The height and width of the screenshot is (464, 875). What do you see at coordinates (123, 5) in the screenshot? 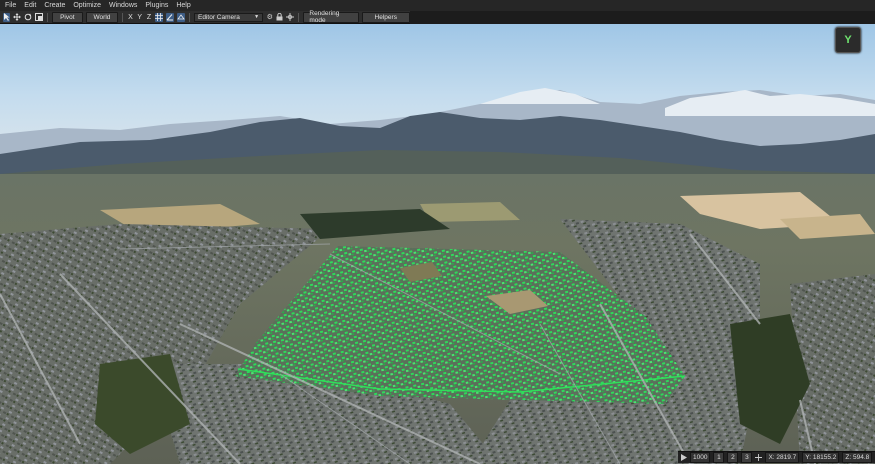
I see `menu-windows: Windows` at bounding box center [123, 5].